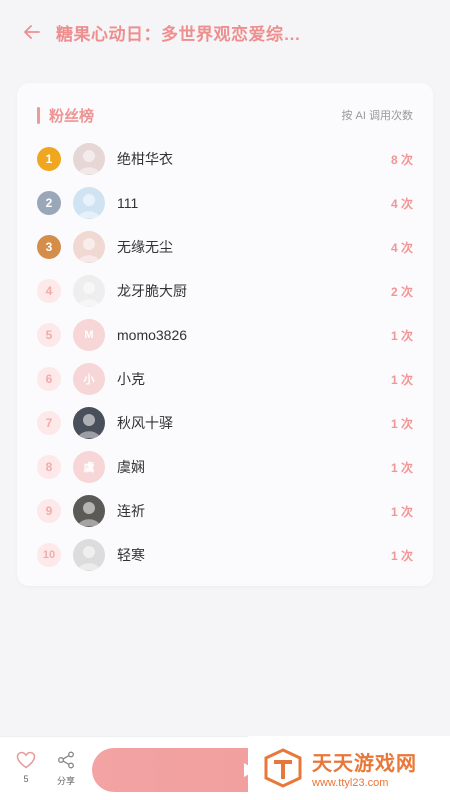 The width and height of the screenshot is (450, 800). Describe the element at coordinates (145, 247) in the screenshot. I see `fan-name: 无缘无尘` at that location.